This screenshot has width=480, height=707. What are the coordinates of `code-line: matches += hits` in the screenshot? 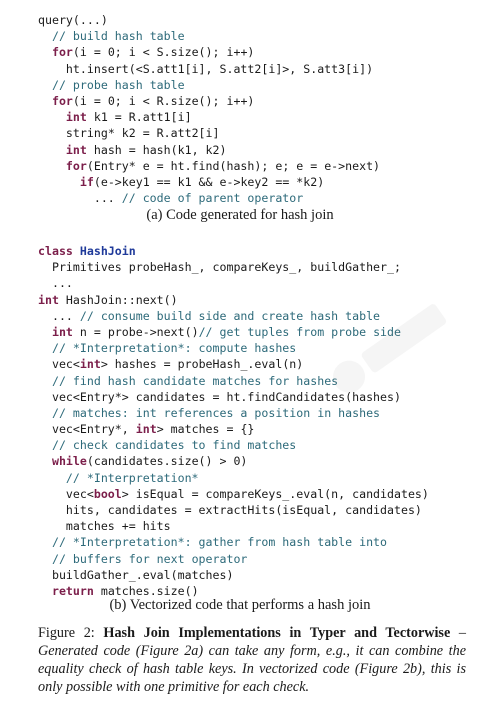 It's located at (233, 526).